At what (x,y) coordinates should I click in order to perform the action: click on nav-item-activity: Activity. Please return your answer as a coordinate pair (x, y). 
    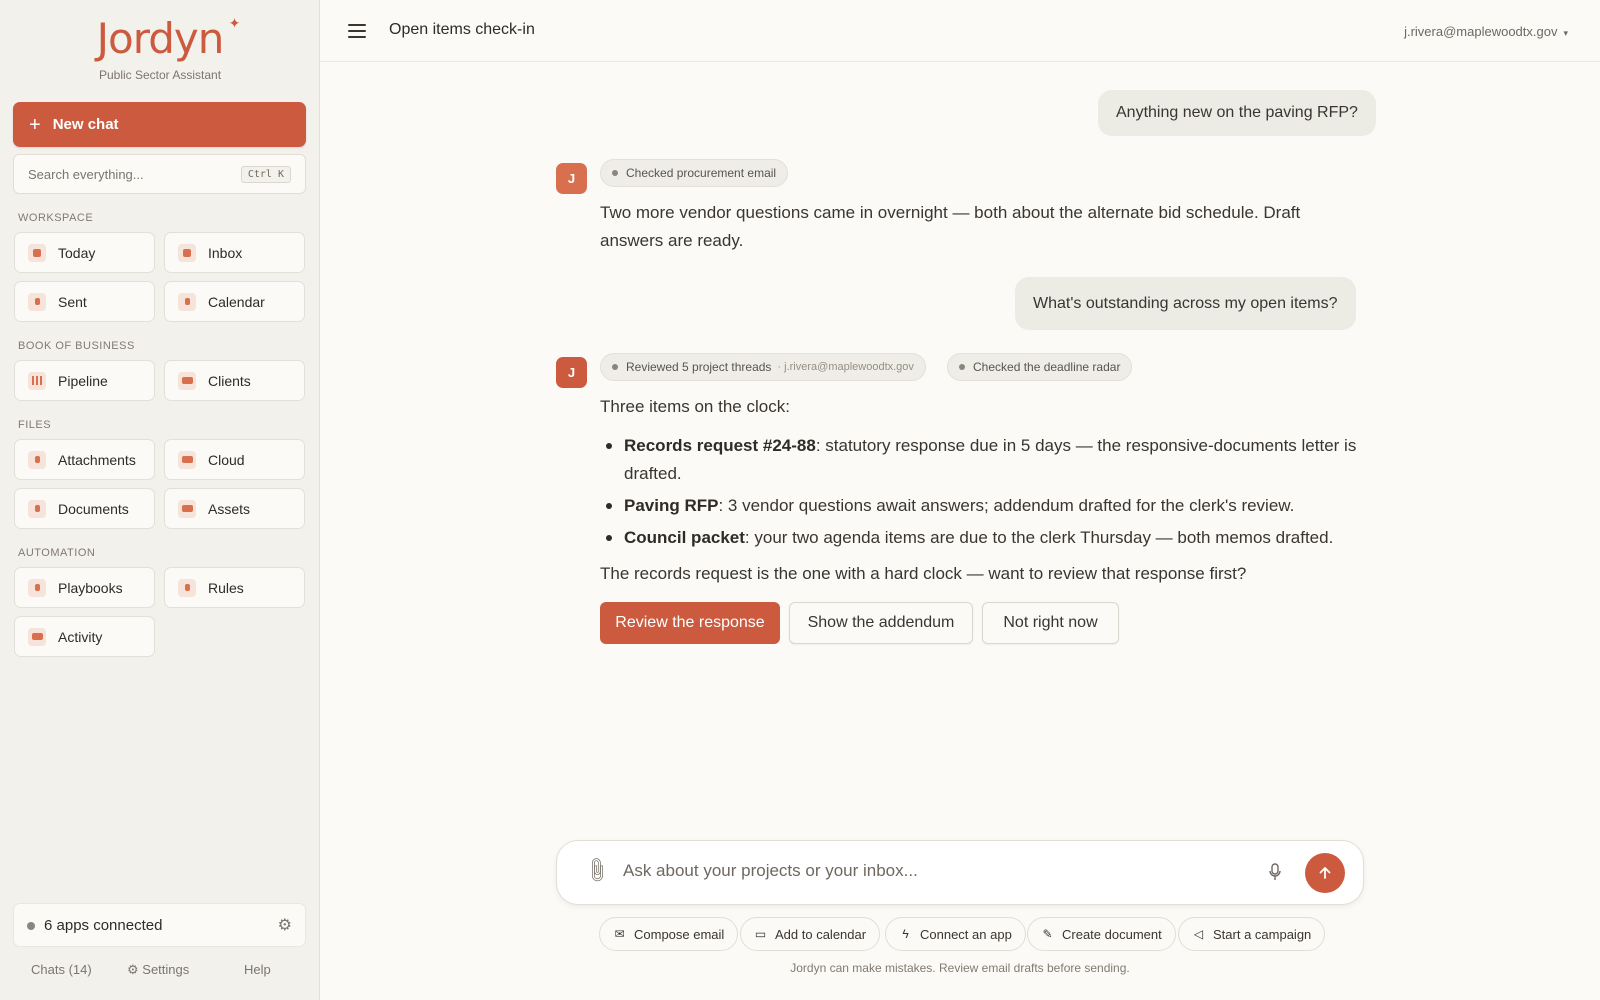
    Looking at the image, I should click on (84, 636).